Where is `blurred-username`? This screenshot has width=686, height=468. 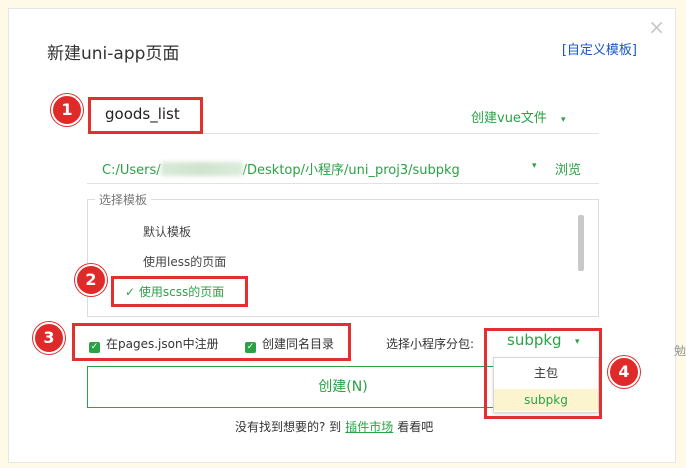
blurred-username is located at coordinates (201, 169).